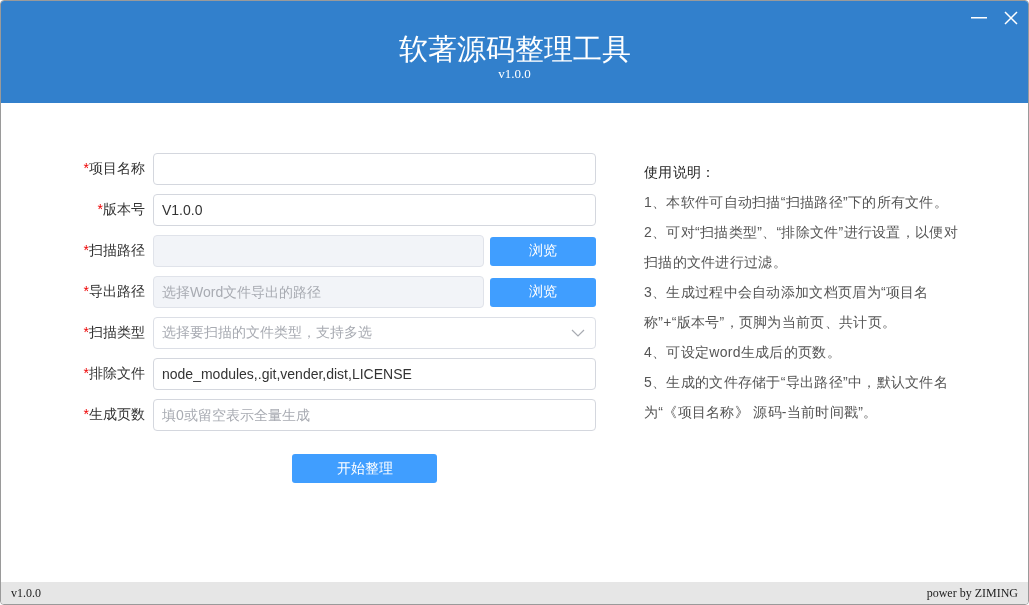 The image size is (1029, 605). I want to click on close-icon, so click(1011, 18).